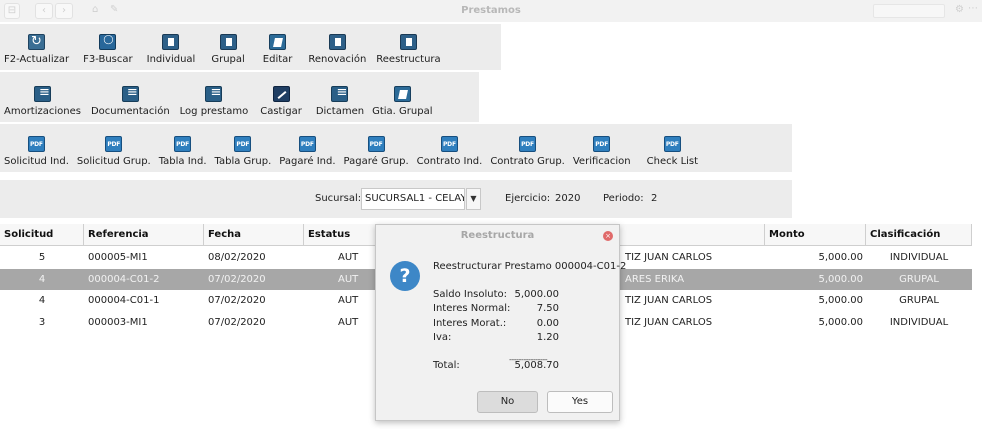  Describe the element at coordinates (376, 161) in the screenshot. I see `toolbar-button-label: Pagaré Grup.` at that location.